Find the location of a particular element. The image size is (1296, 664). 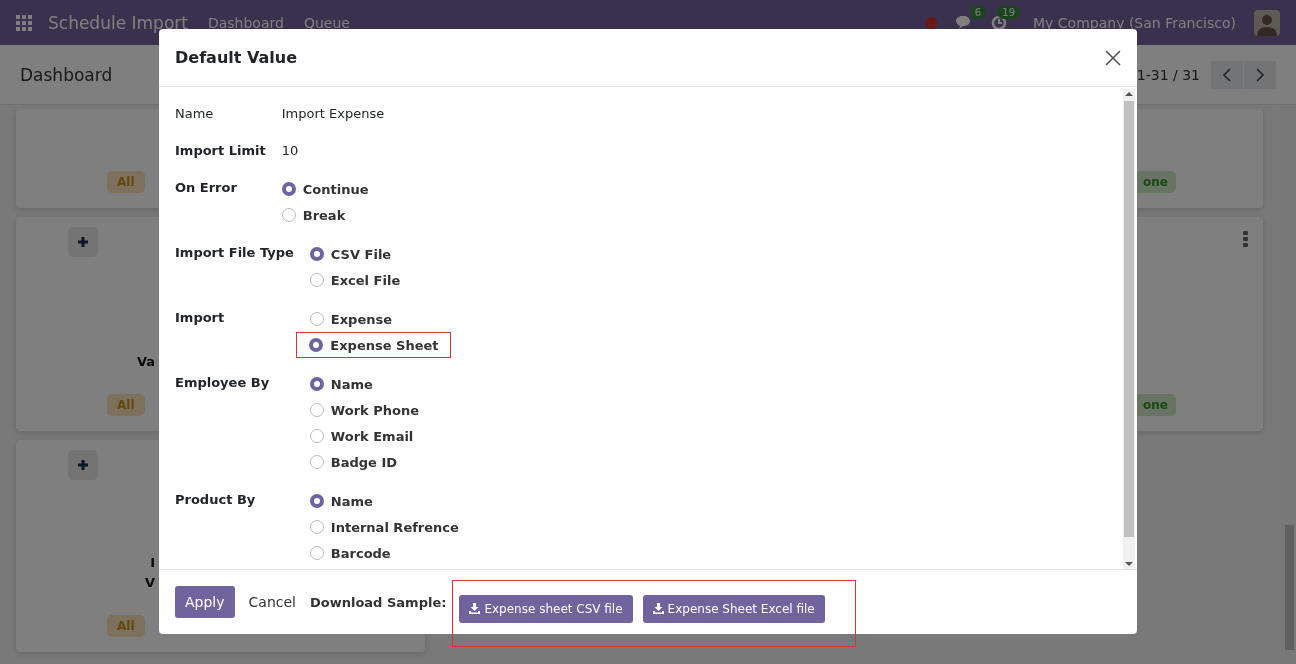

radio-label: Internal Refrence is located at coordinates (394, 527).